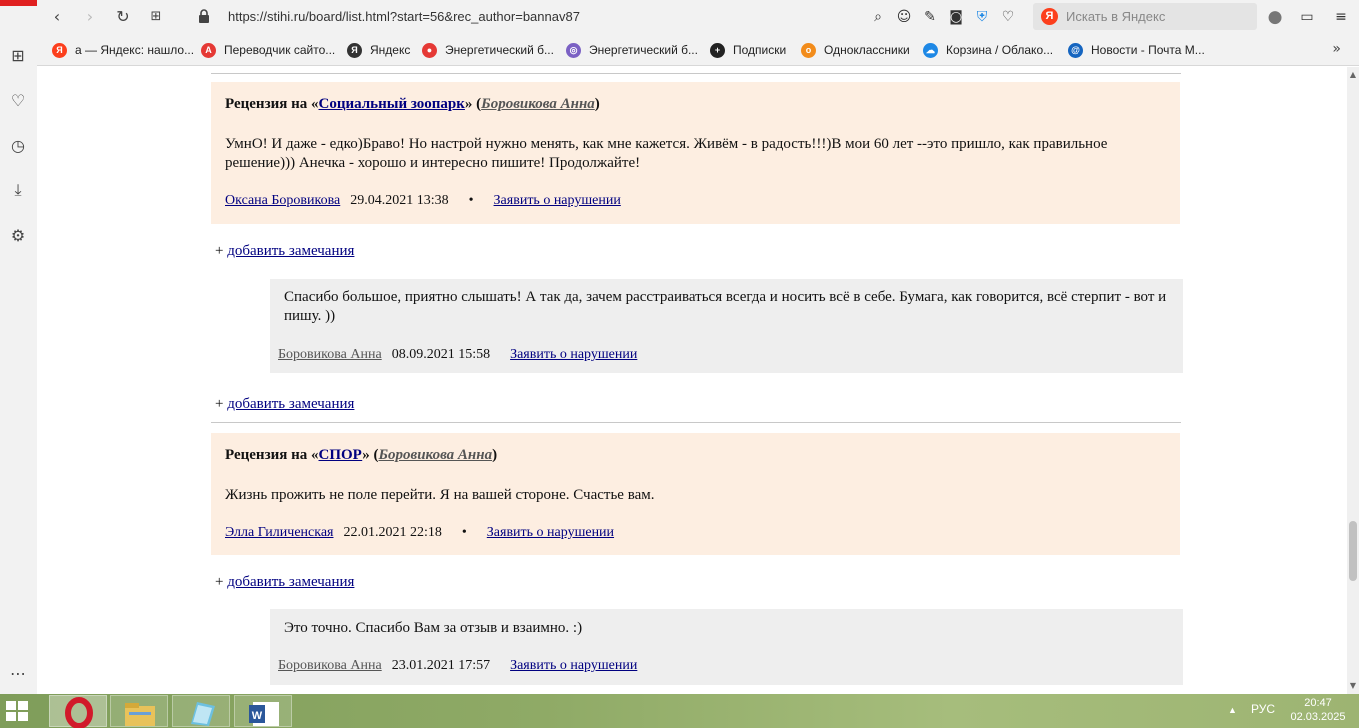 The width and height of the screenshot is (1359, 728). Describe the element at coordinates (1307, 17) in the screenshot. I see `battery-icon: ▭` at that location.